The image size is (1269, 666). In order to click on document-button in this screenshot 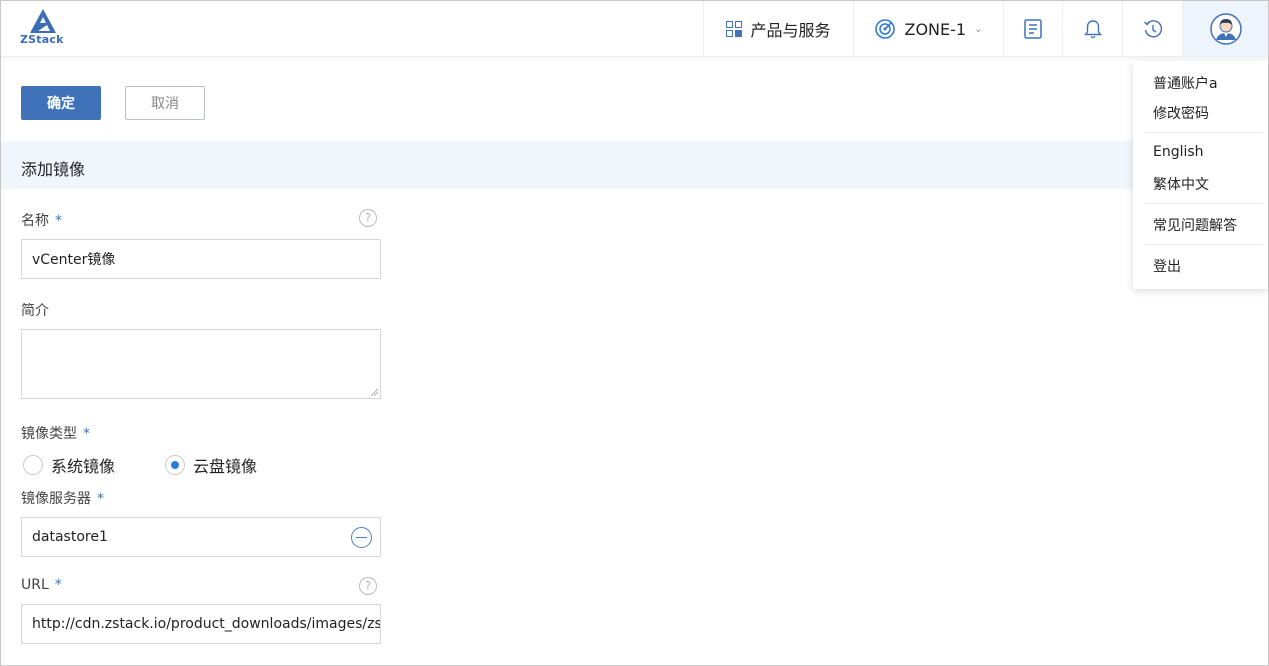, I will do `click(1032, 29)`.